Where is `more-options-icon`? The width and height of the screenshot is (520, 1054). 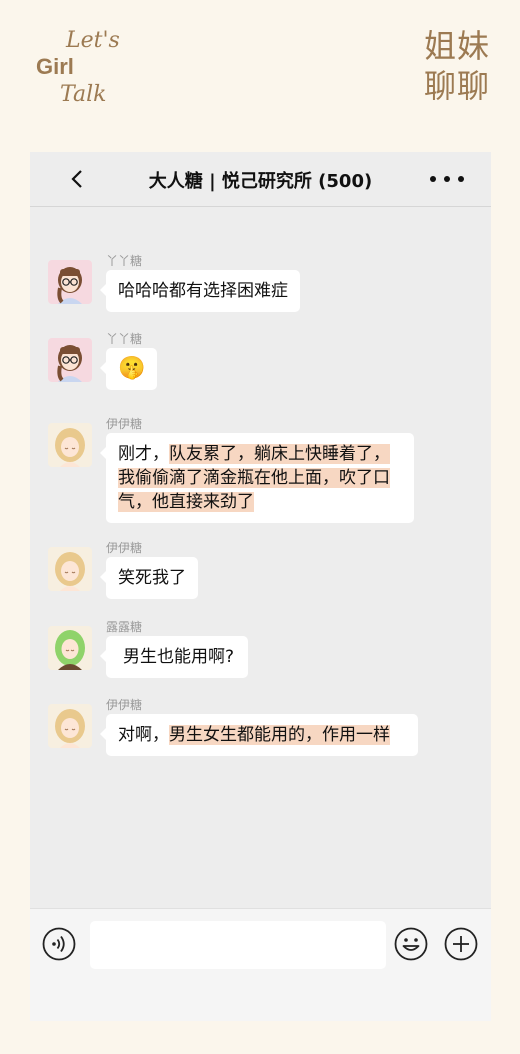 more-options-icon is located at coordinates (447, 179).